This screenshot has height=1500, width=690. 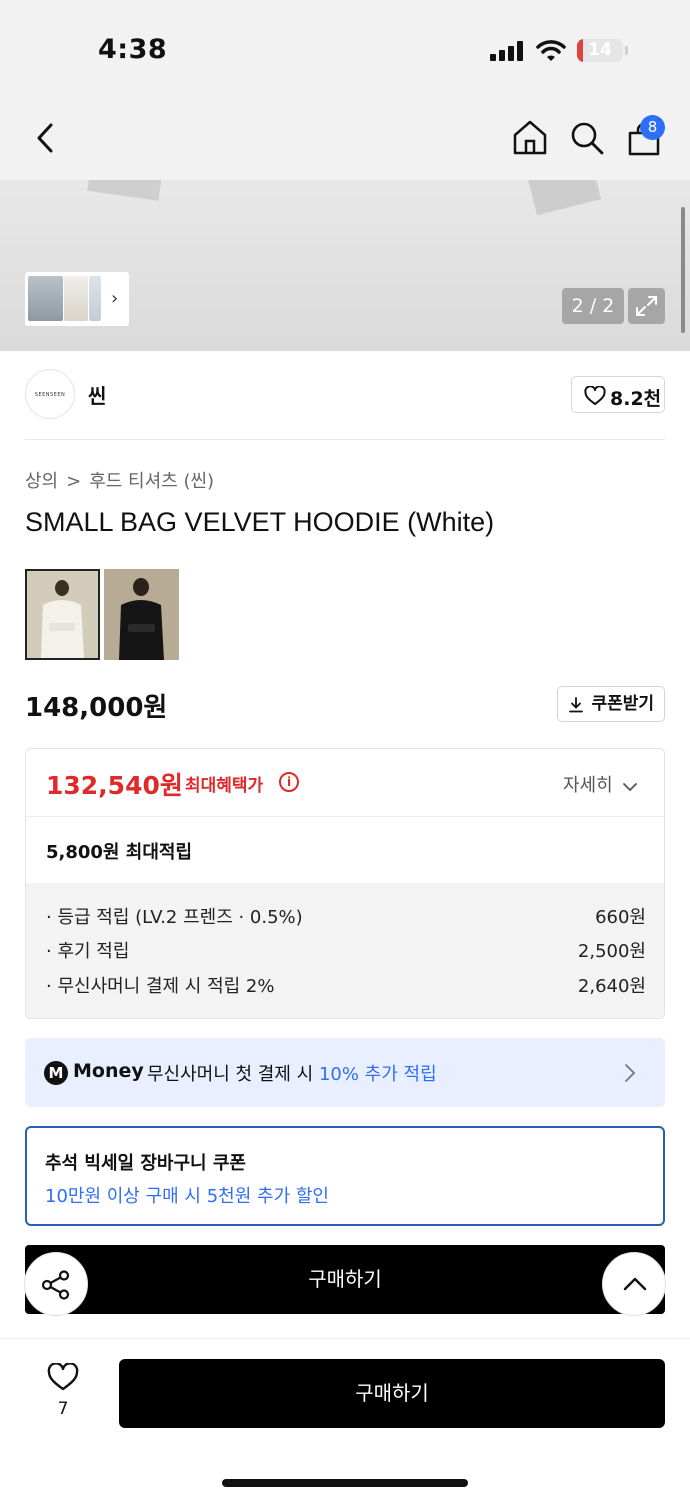 I want to click on expand-button, so click(x=646, y=306).